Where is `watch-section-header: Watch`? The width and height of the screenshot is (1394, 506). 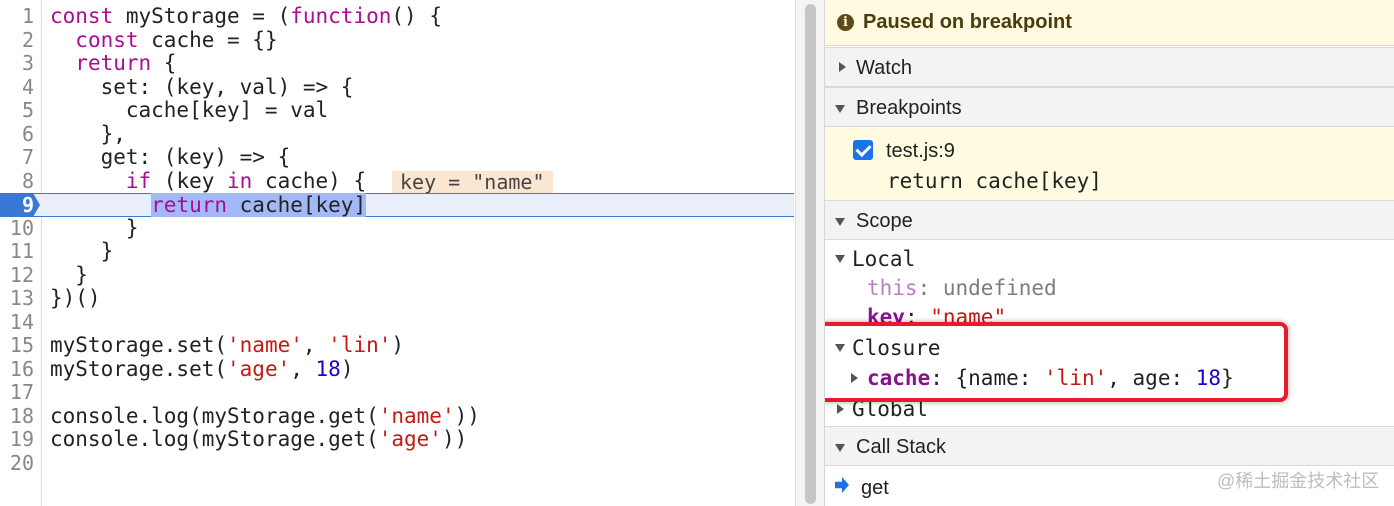
watch-section-header: Watch is located at coordinates (1109, 67).